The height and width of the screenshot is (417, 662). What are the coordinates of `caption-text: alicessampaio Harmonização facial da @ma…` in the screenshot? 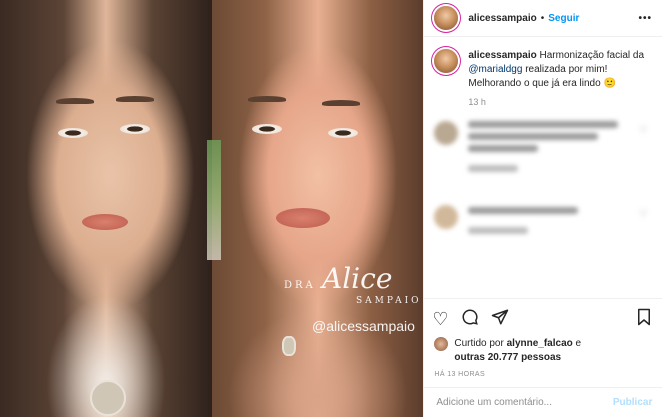 It's located at (560, 70).